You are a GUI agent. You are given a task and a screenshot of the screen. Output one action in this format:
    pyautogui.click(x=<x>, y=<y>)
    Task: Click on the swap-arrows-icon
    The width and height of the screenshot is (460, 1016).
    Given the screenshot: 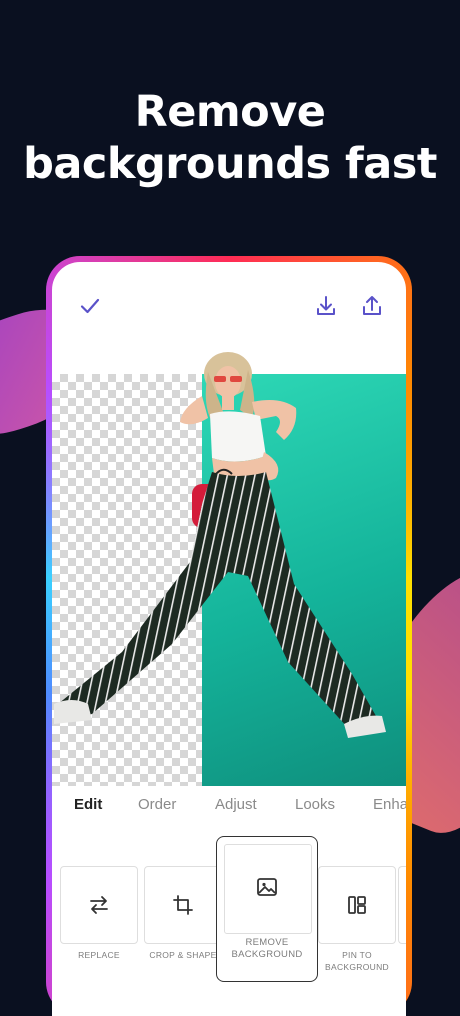 What is the action you would take?
    pyautogui.click(x=99, y=905)
    